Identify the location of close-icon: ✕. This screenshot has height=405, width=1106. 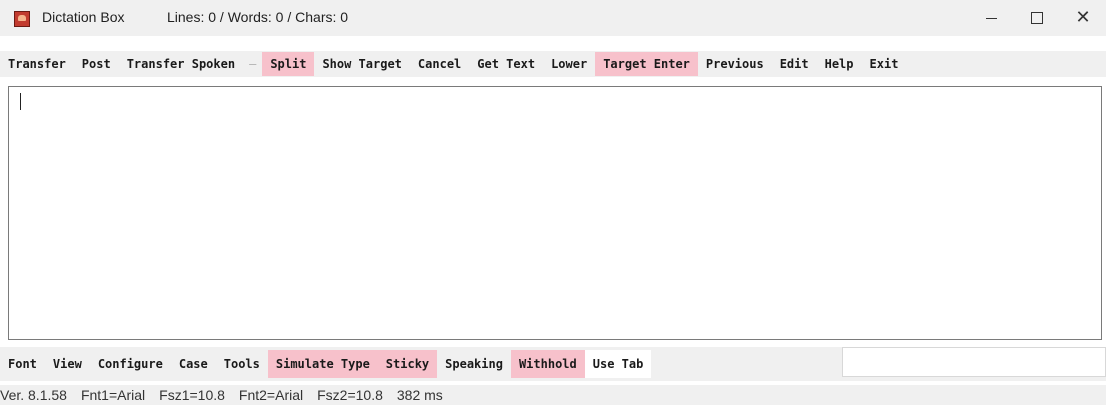
(1083, 17).